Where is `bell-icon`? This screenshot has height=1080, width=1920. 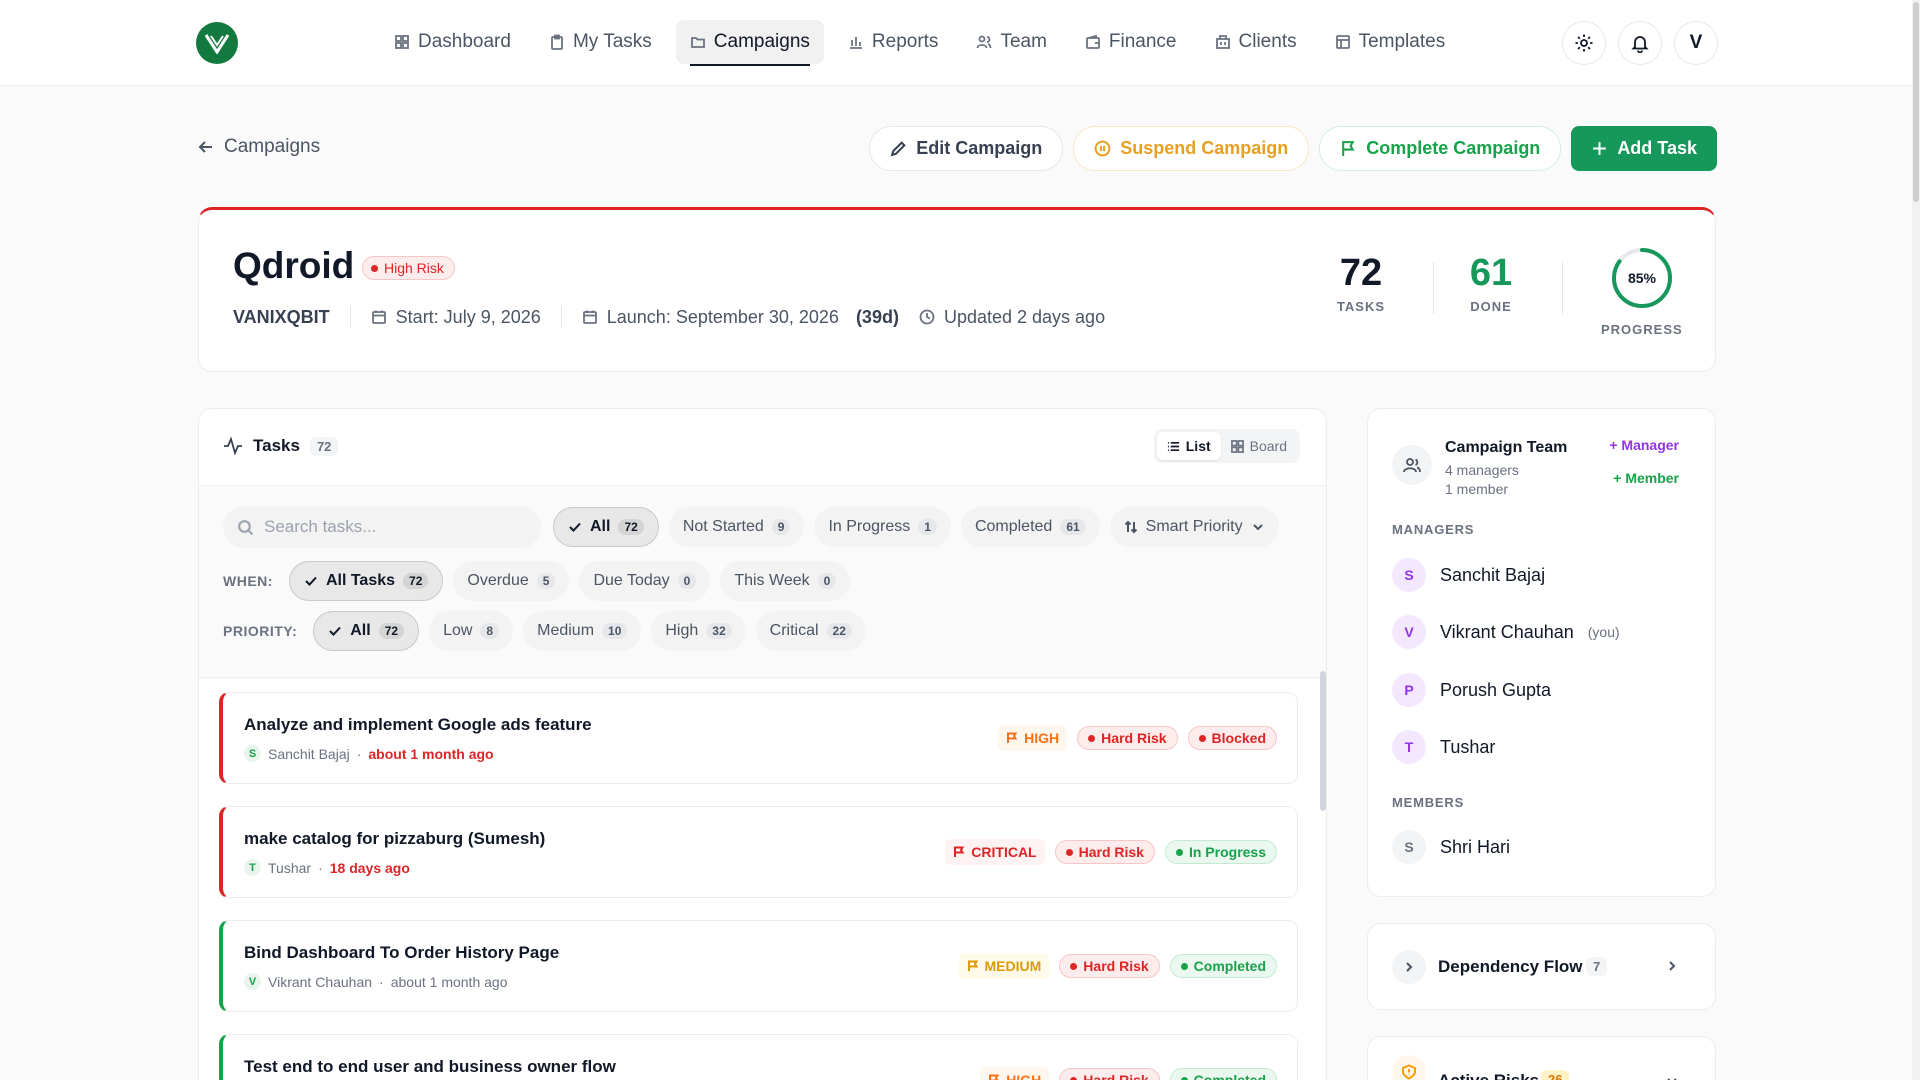 bell-icon is located at coordinates (1640, 44).